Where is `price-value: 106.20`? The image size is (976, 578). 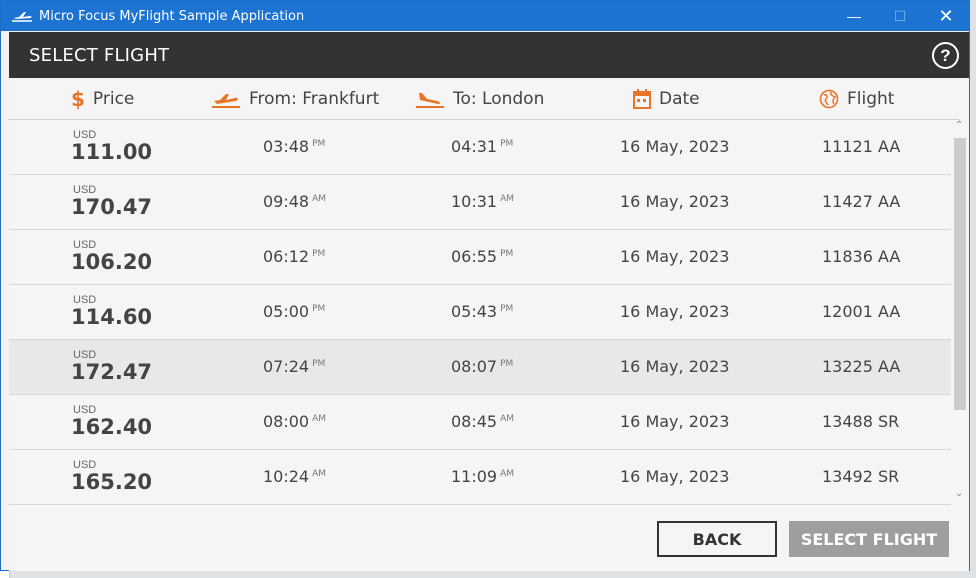 price-value: 106.20 is located at coordinates (112, 262).